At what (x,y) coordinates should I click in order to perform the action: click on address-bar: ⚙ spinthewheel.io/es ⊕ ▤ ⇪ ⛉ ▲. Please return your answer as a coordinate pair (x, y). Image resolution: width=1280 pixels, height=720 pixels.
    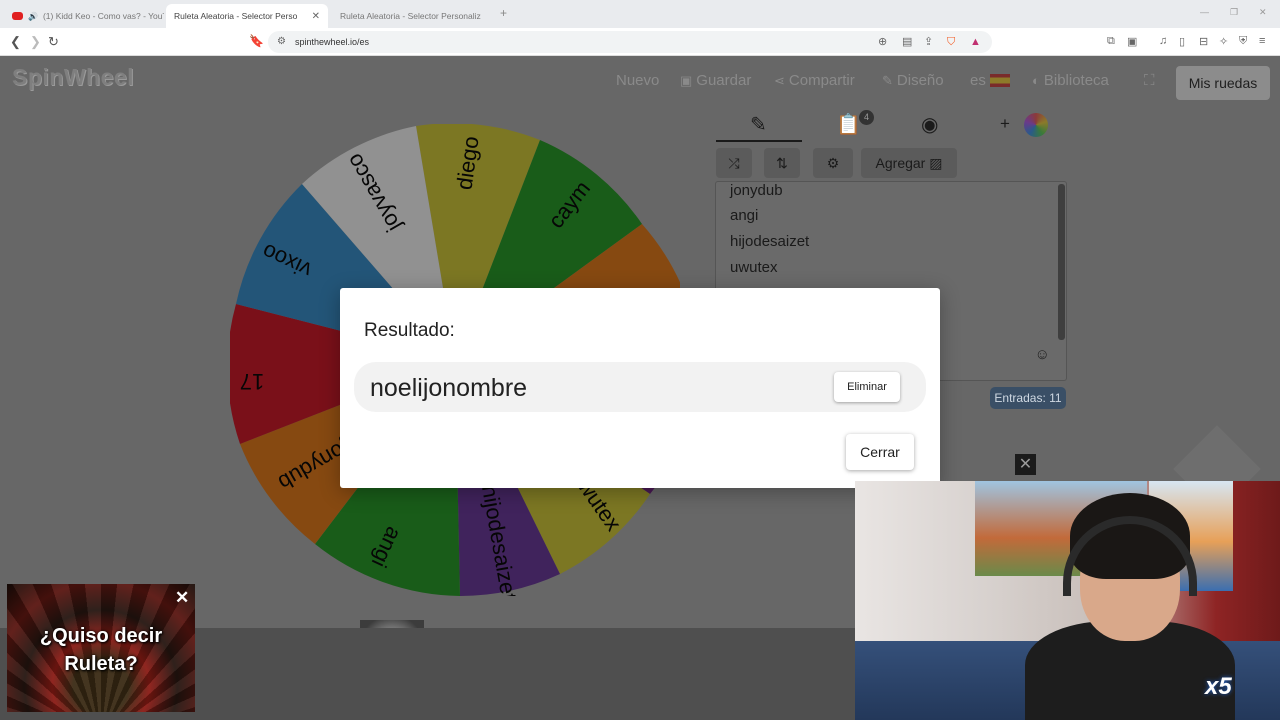
    Looking at the image, I should click on (630, 42).